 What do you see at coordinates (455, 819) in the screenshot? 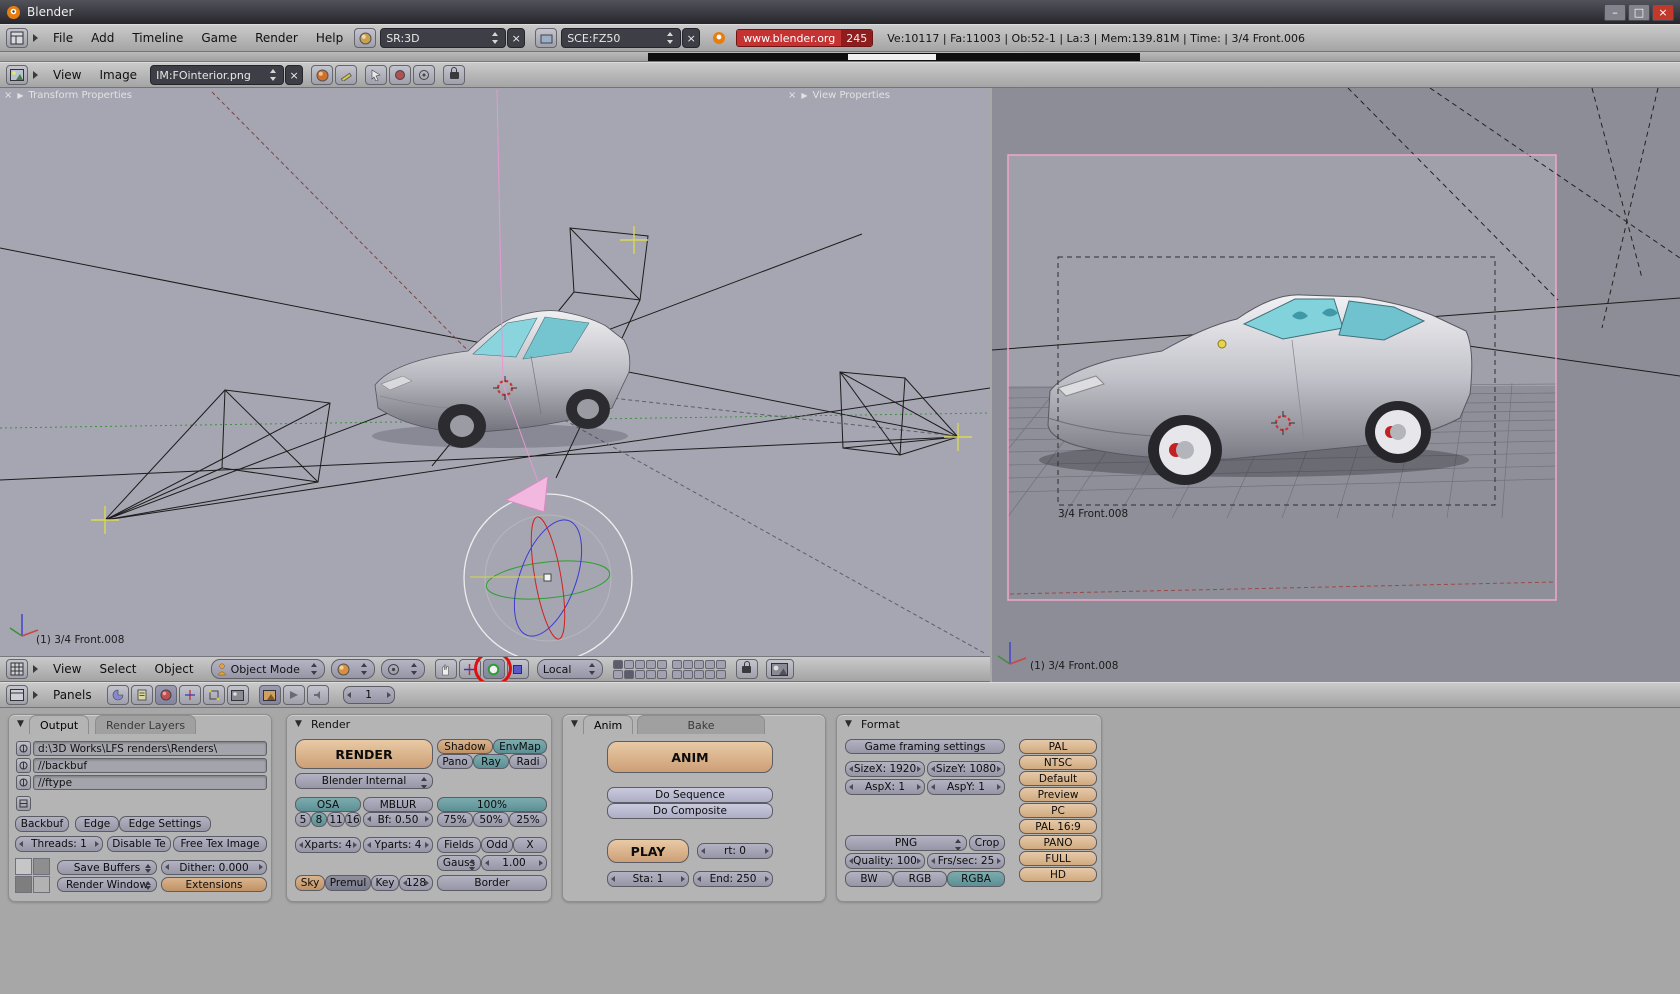
I see `size-75-toggle: 75%` at bounding box center [455, 819].